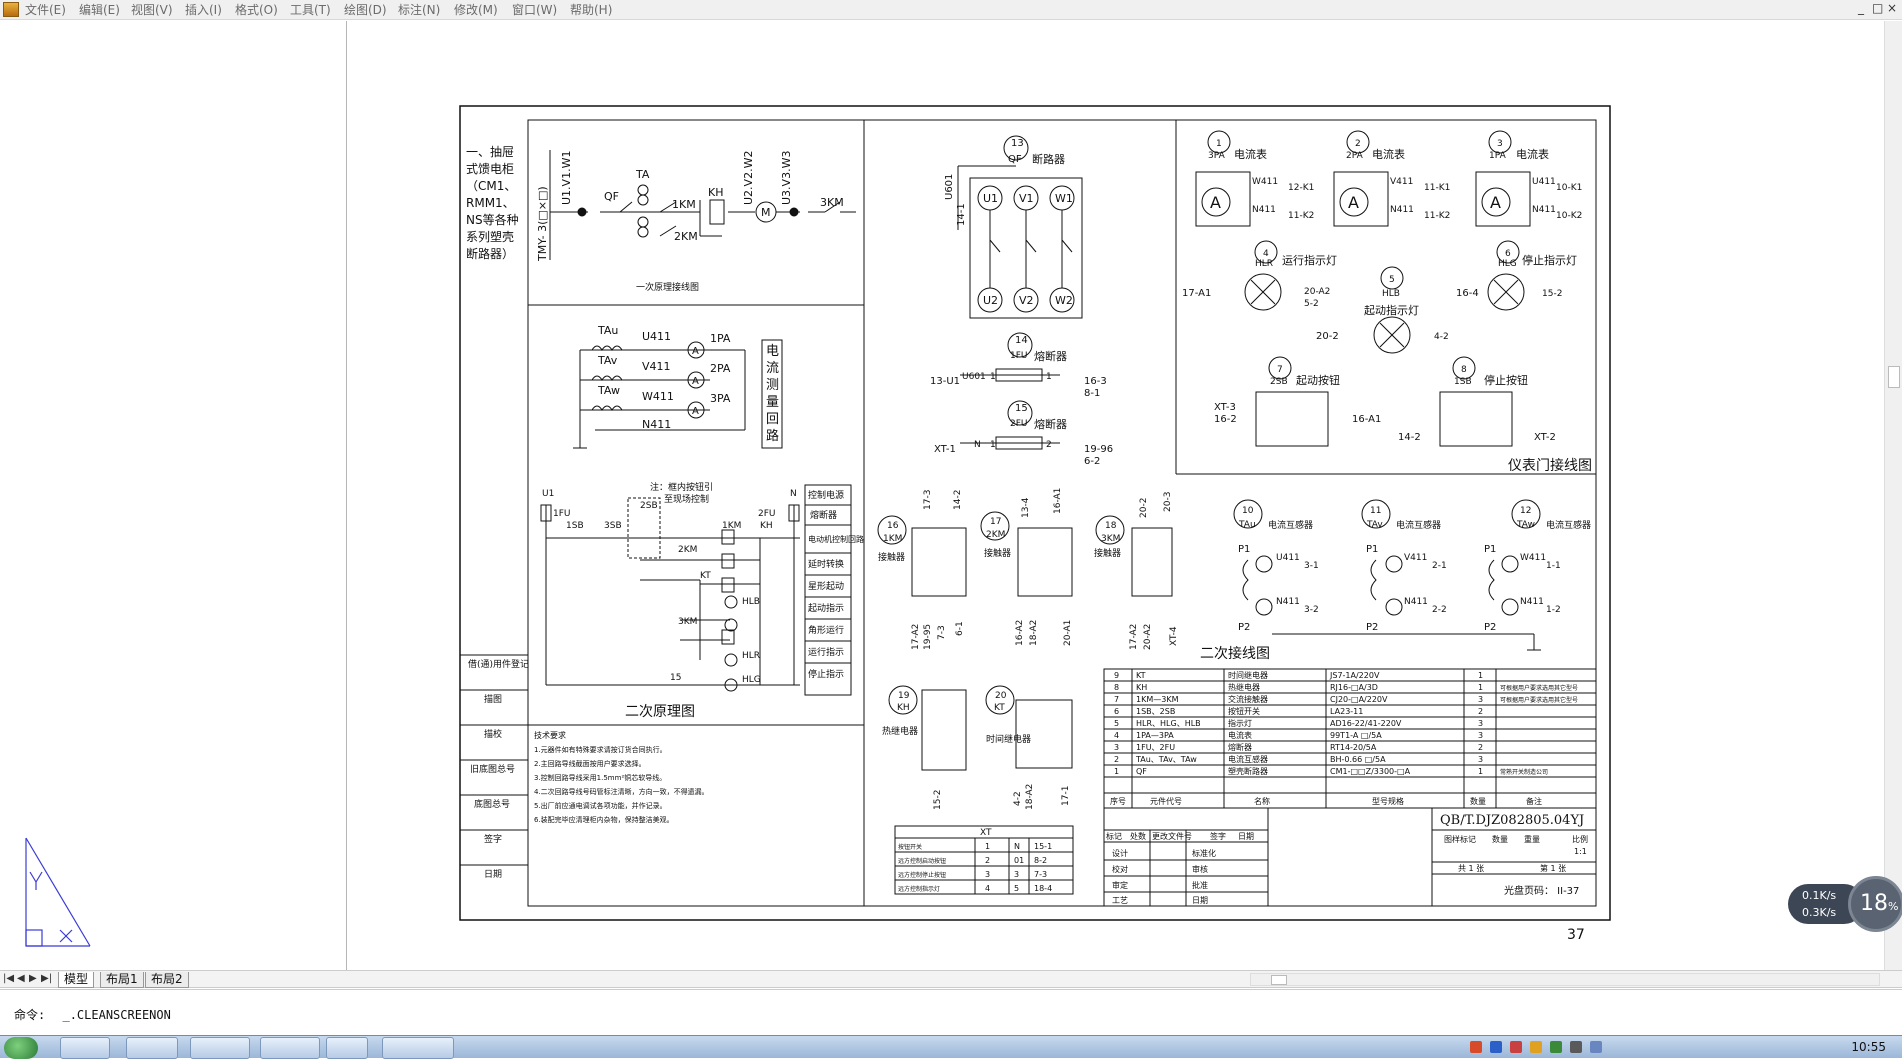 This screenshot has height=1059, width=1902. I want to click on button-right: XT-2, so click(1545, 437).